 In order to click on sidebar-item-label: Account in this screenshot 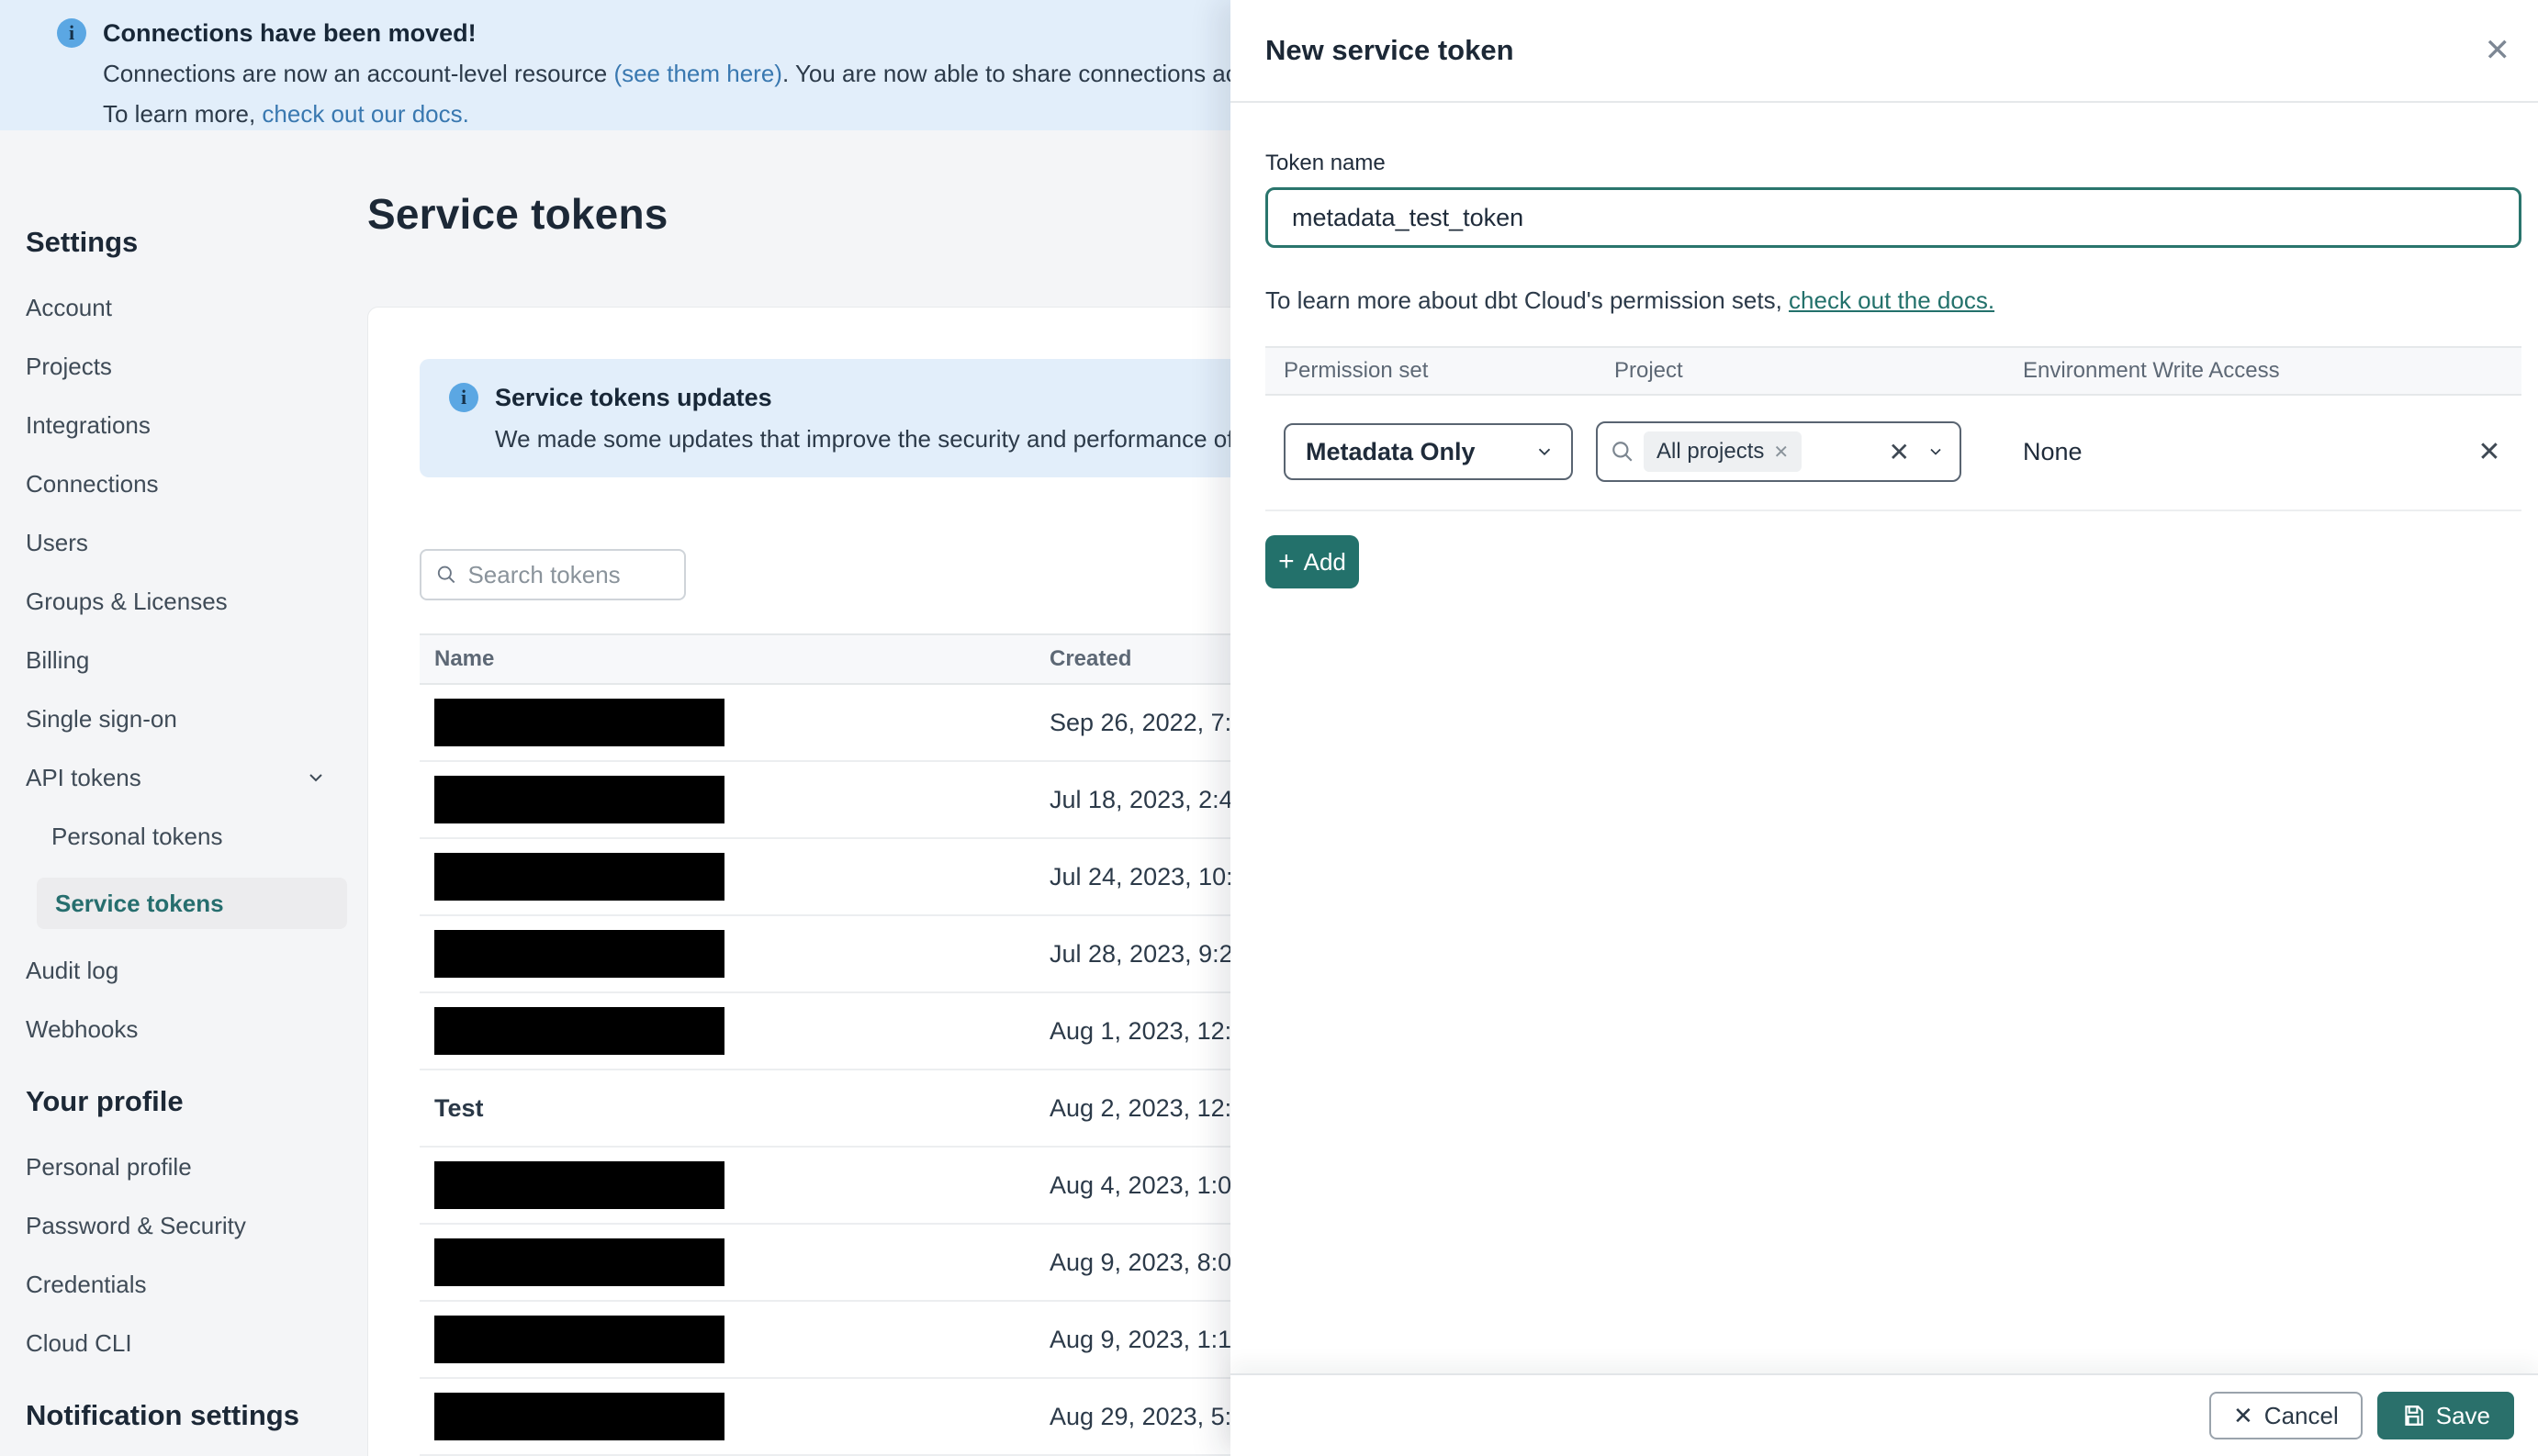, I will do `click(69, 307)`.